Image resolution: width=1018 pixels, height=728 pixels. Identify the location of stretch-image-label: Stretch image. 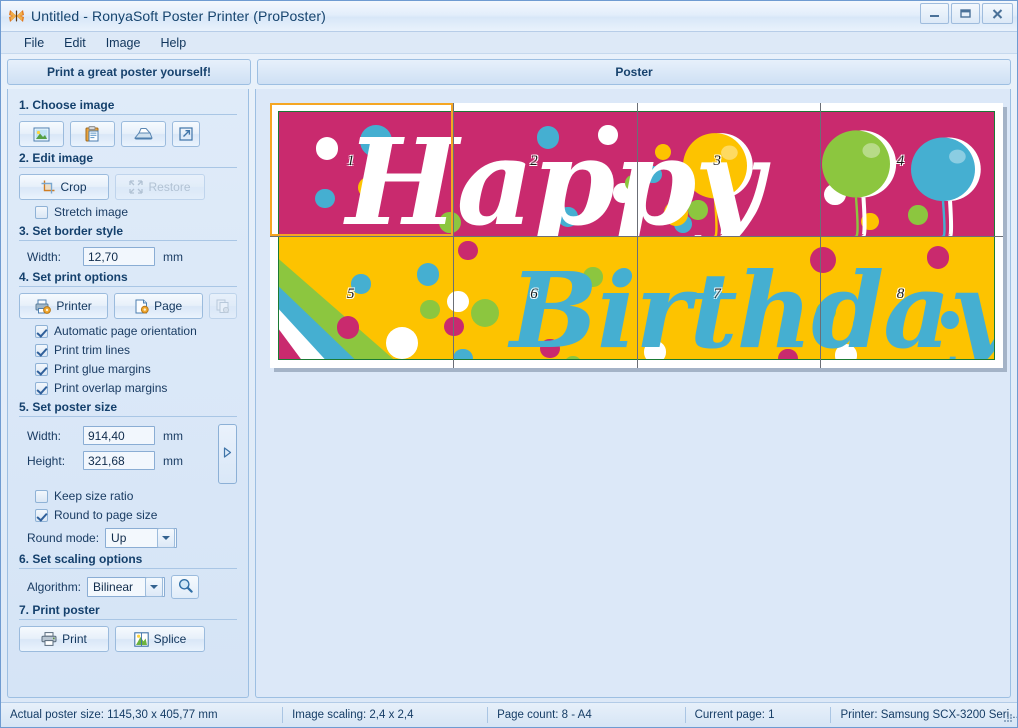
(91, 212).